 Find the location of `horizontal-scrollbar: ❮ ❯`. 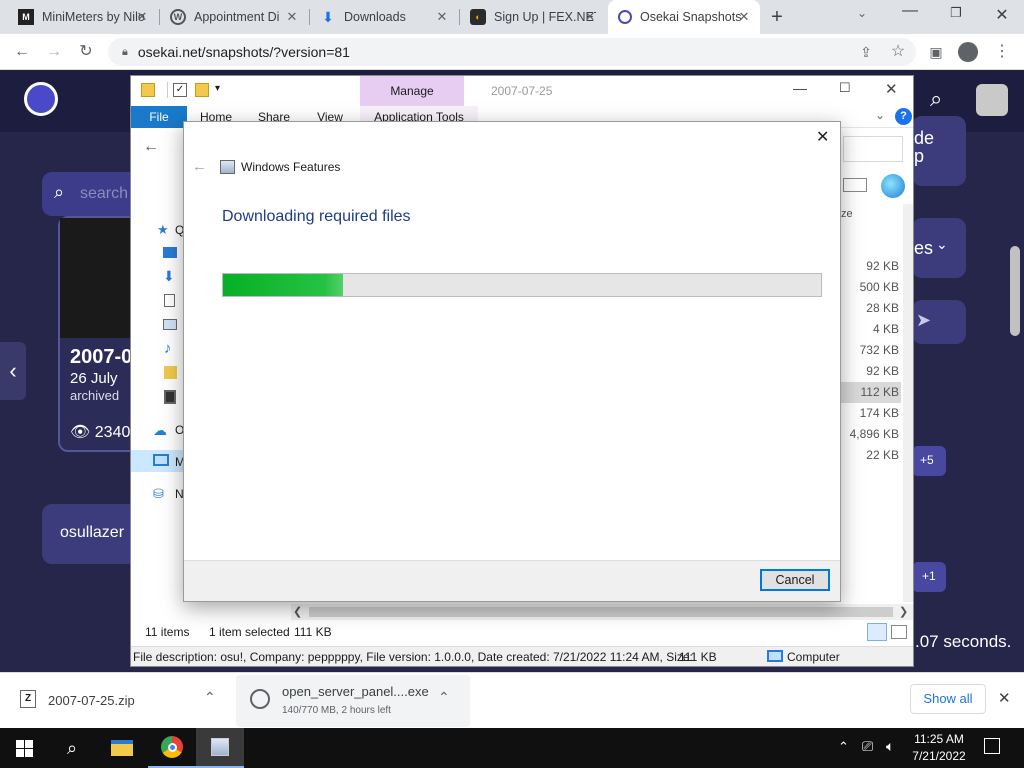

horizontal-scrollbar: ❮ ❯ is located at coordinates (602, 612).